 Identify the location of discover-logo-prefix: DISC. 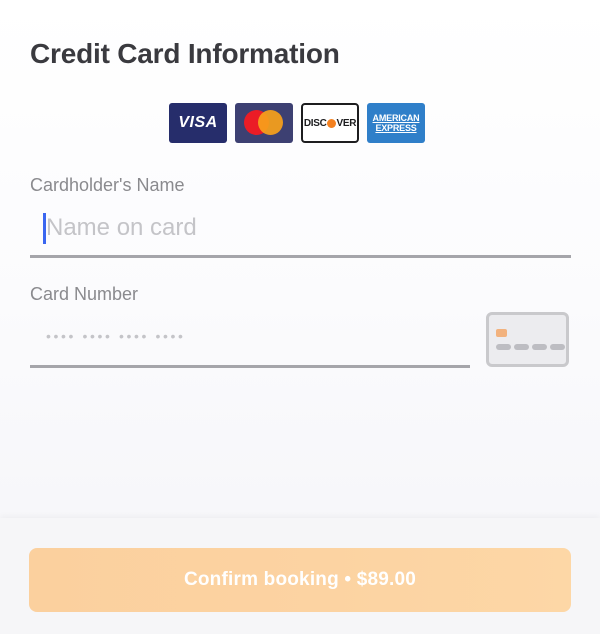
(315, 123).